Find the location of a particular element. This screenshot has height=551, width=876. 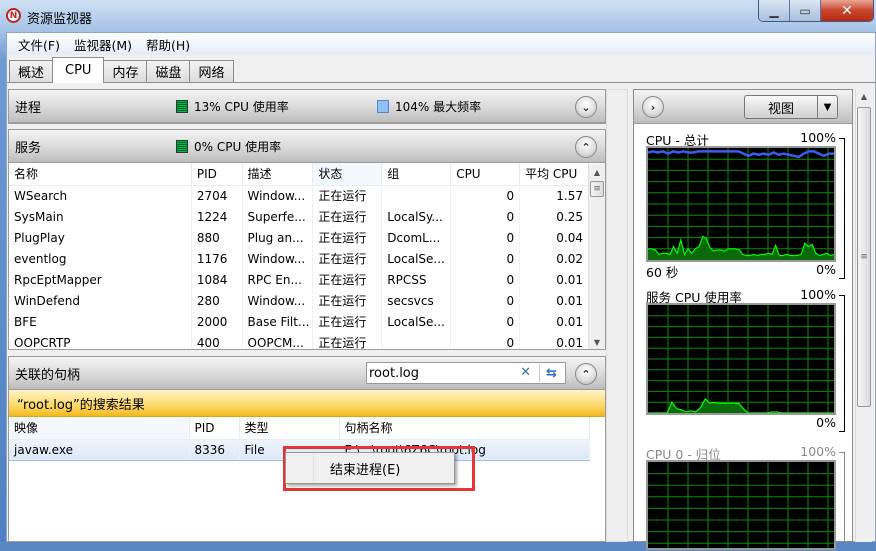

col-status: 状态 is located at coordinates (347, 174).